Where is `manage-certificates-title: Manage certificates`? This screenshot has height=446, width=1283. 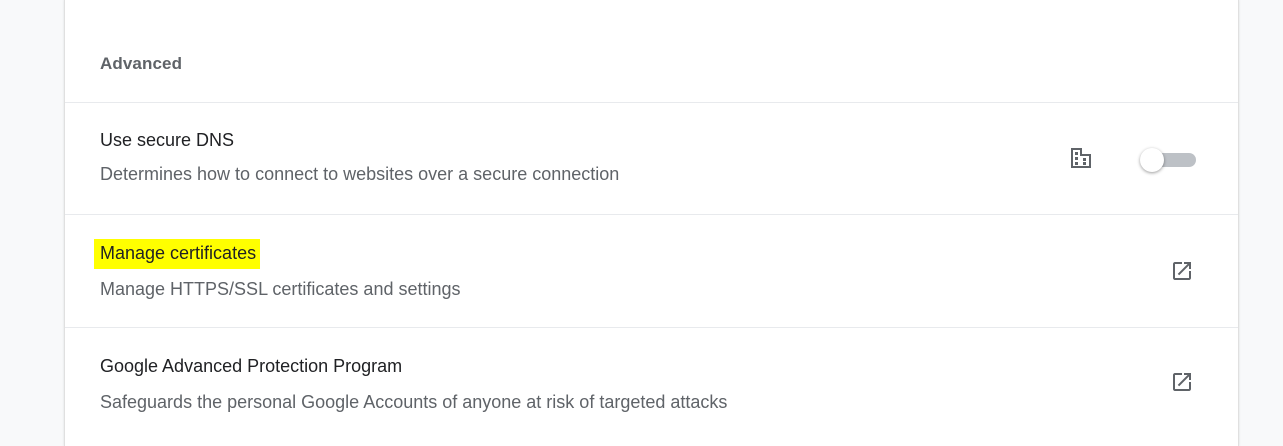 manage-certificates-title: Manage certificates is located at coordinates (178, 254).